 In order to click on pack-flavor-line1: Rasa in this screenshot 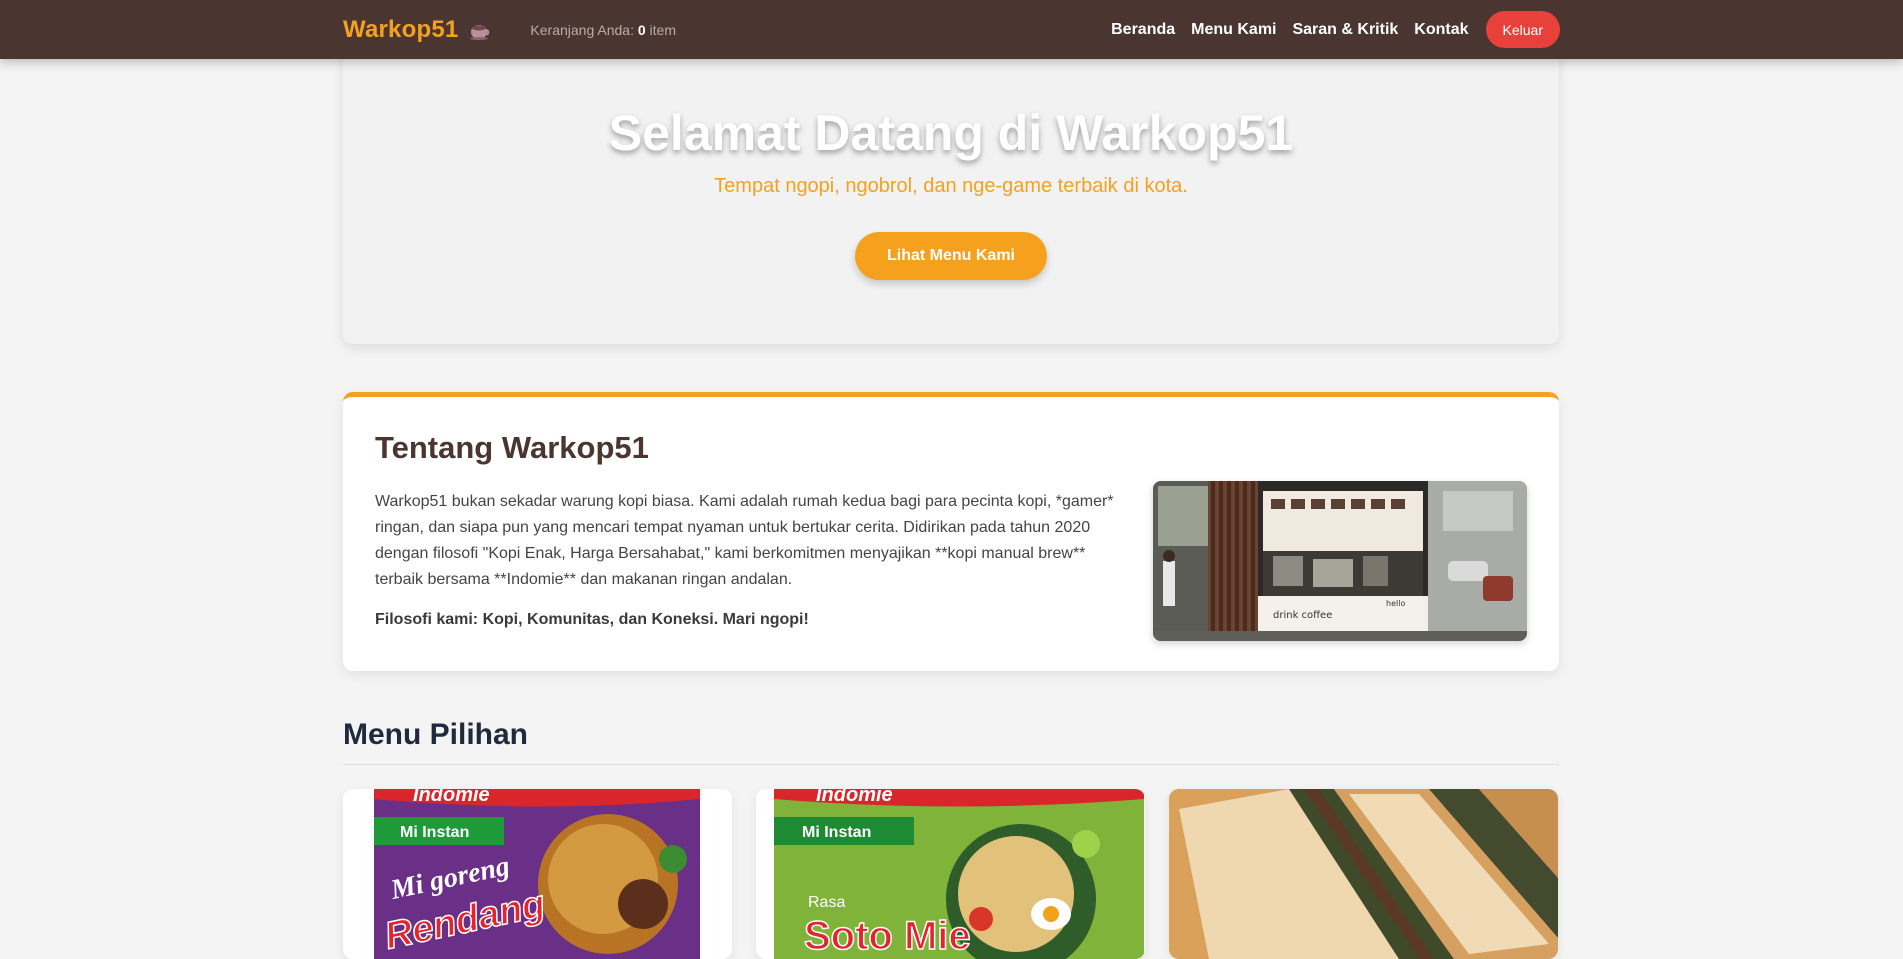, I will do `click(826, 902)`.